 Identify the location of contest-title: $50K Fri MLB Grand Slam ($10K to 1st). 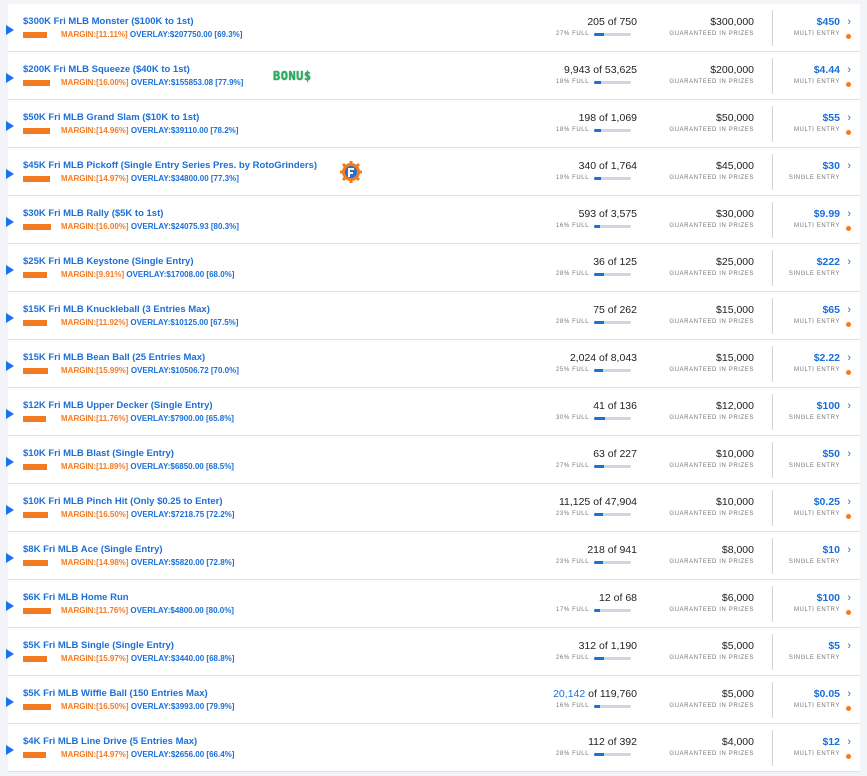
(111, 117).